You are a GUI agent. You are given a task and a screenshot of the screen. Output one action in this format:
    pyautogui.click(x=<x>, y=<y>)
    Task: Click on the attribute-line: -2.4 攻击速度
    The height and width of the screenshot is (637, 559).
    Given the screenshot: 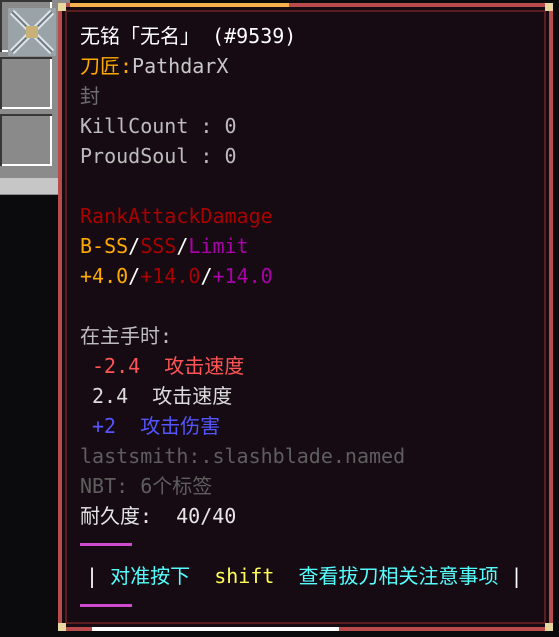 What is the action you would take?
    pyautogui.click(x=168, y=366)
    